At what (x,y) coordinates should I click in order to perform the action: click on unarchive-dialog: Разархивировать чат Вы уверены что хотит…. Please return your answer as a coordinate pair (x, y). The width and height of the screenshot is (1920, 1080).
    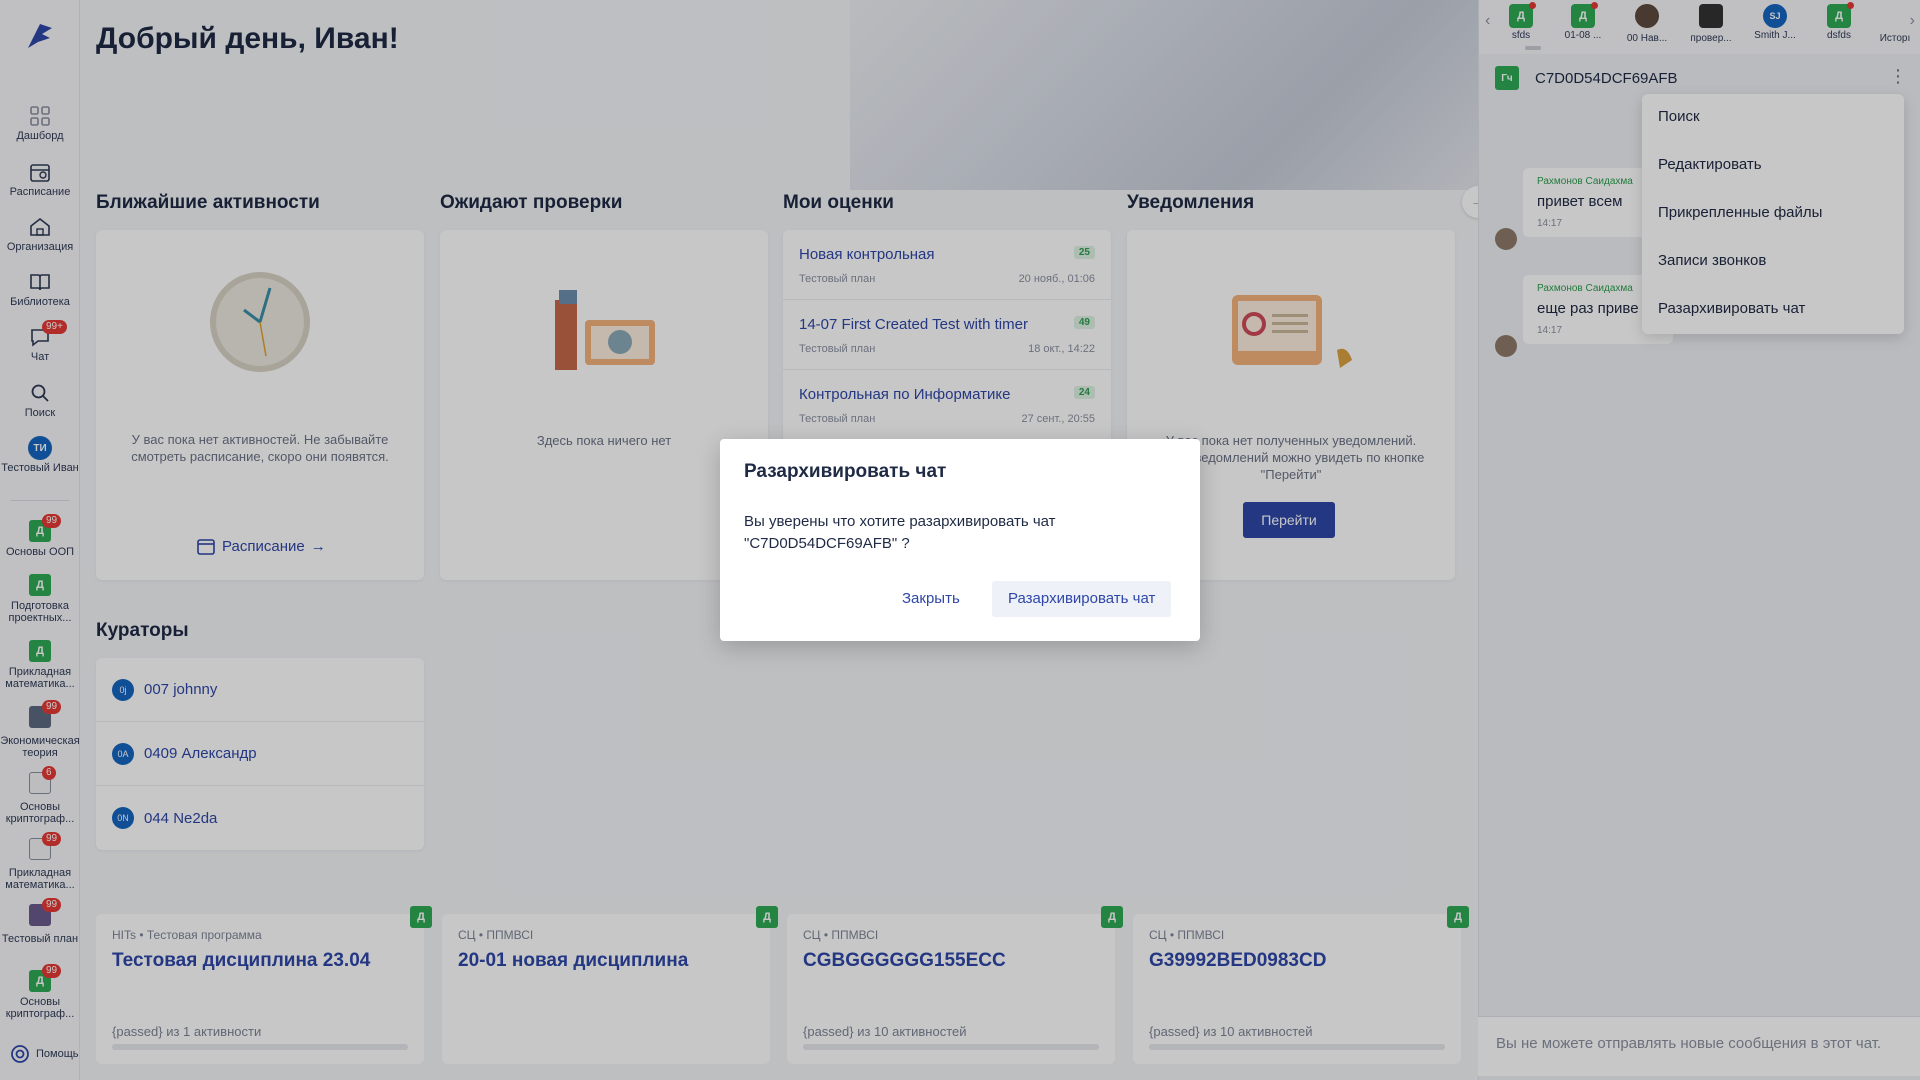
    Looking at the image, I should click on (960, 540).